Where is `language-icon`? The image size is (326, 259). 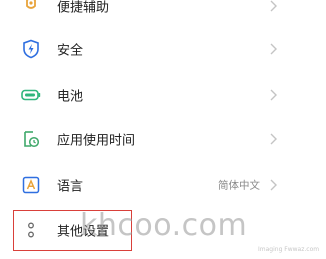
language-icon is located at coordinates (31, 185).